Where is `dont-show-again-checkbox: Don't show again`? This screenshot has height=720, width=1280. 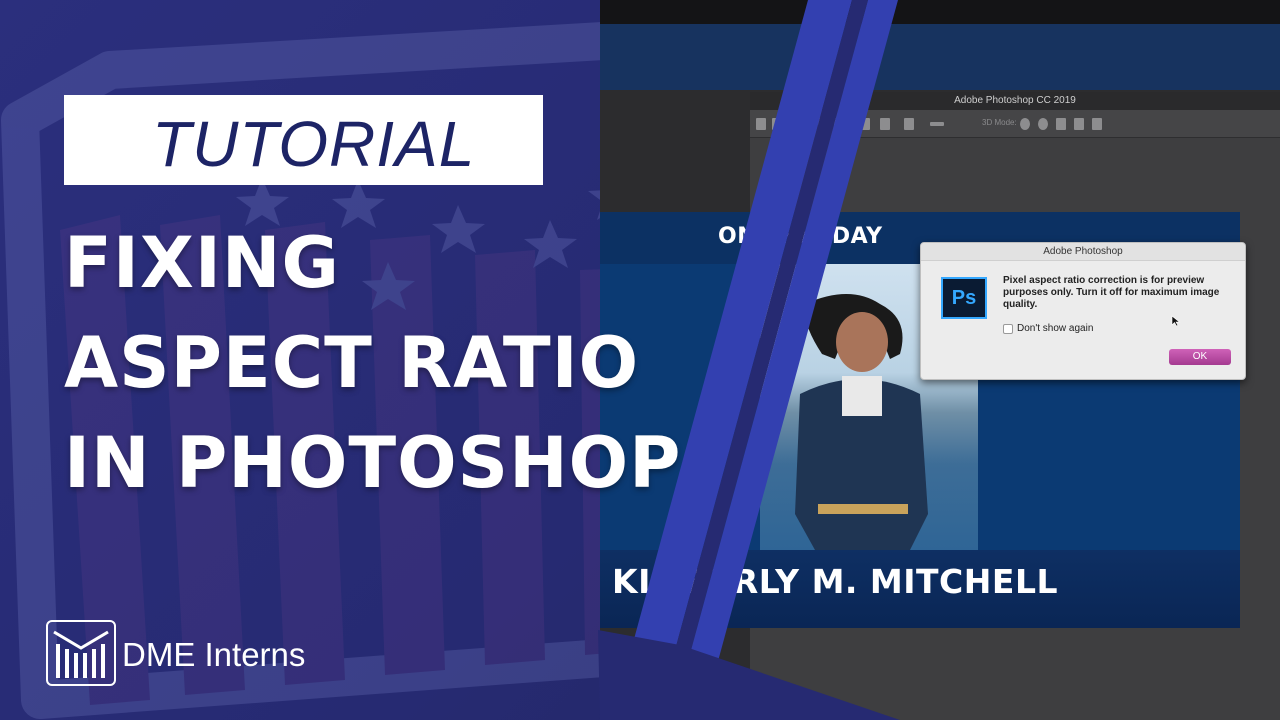
dont-show-again-checkbox: Don't show again is located at coordinates (1093, 330).